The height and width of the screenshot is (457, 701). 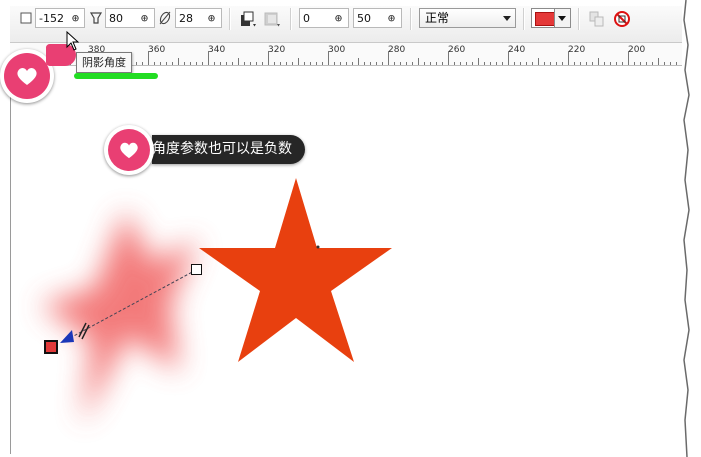 I want to click on torn-edge, so click(x=686, y=228).